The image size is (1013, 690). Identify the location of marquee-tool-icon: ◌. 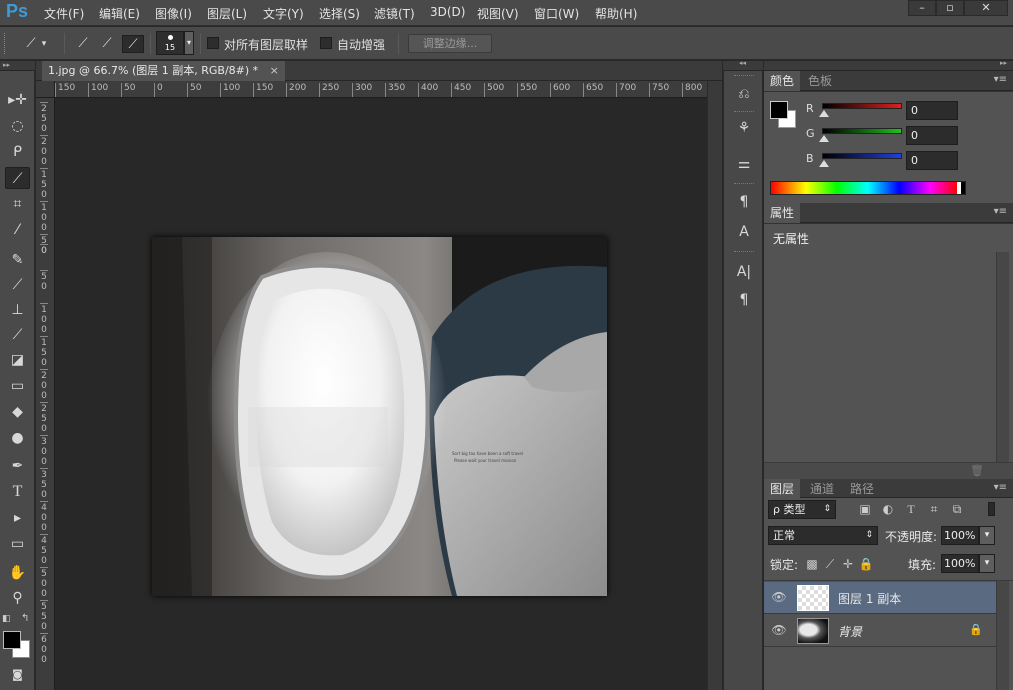
(17, 126).